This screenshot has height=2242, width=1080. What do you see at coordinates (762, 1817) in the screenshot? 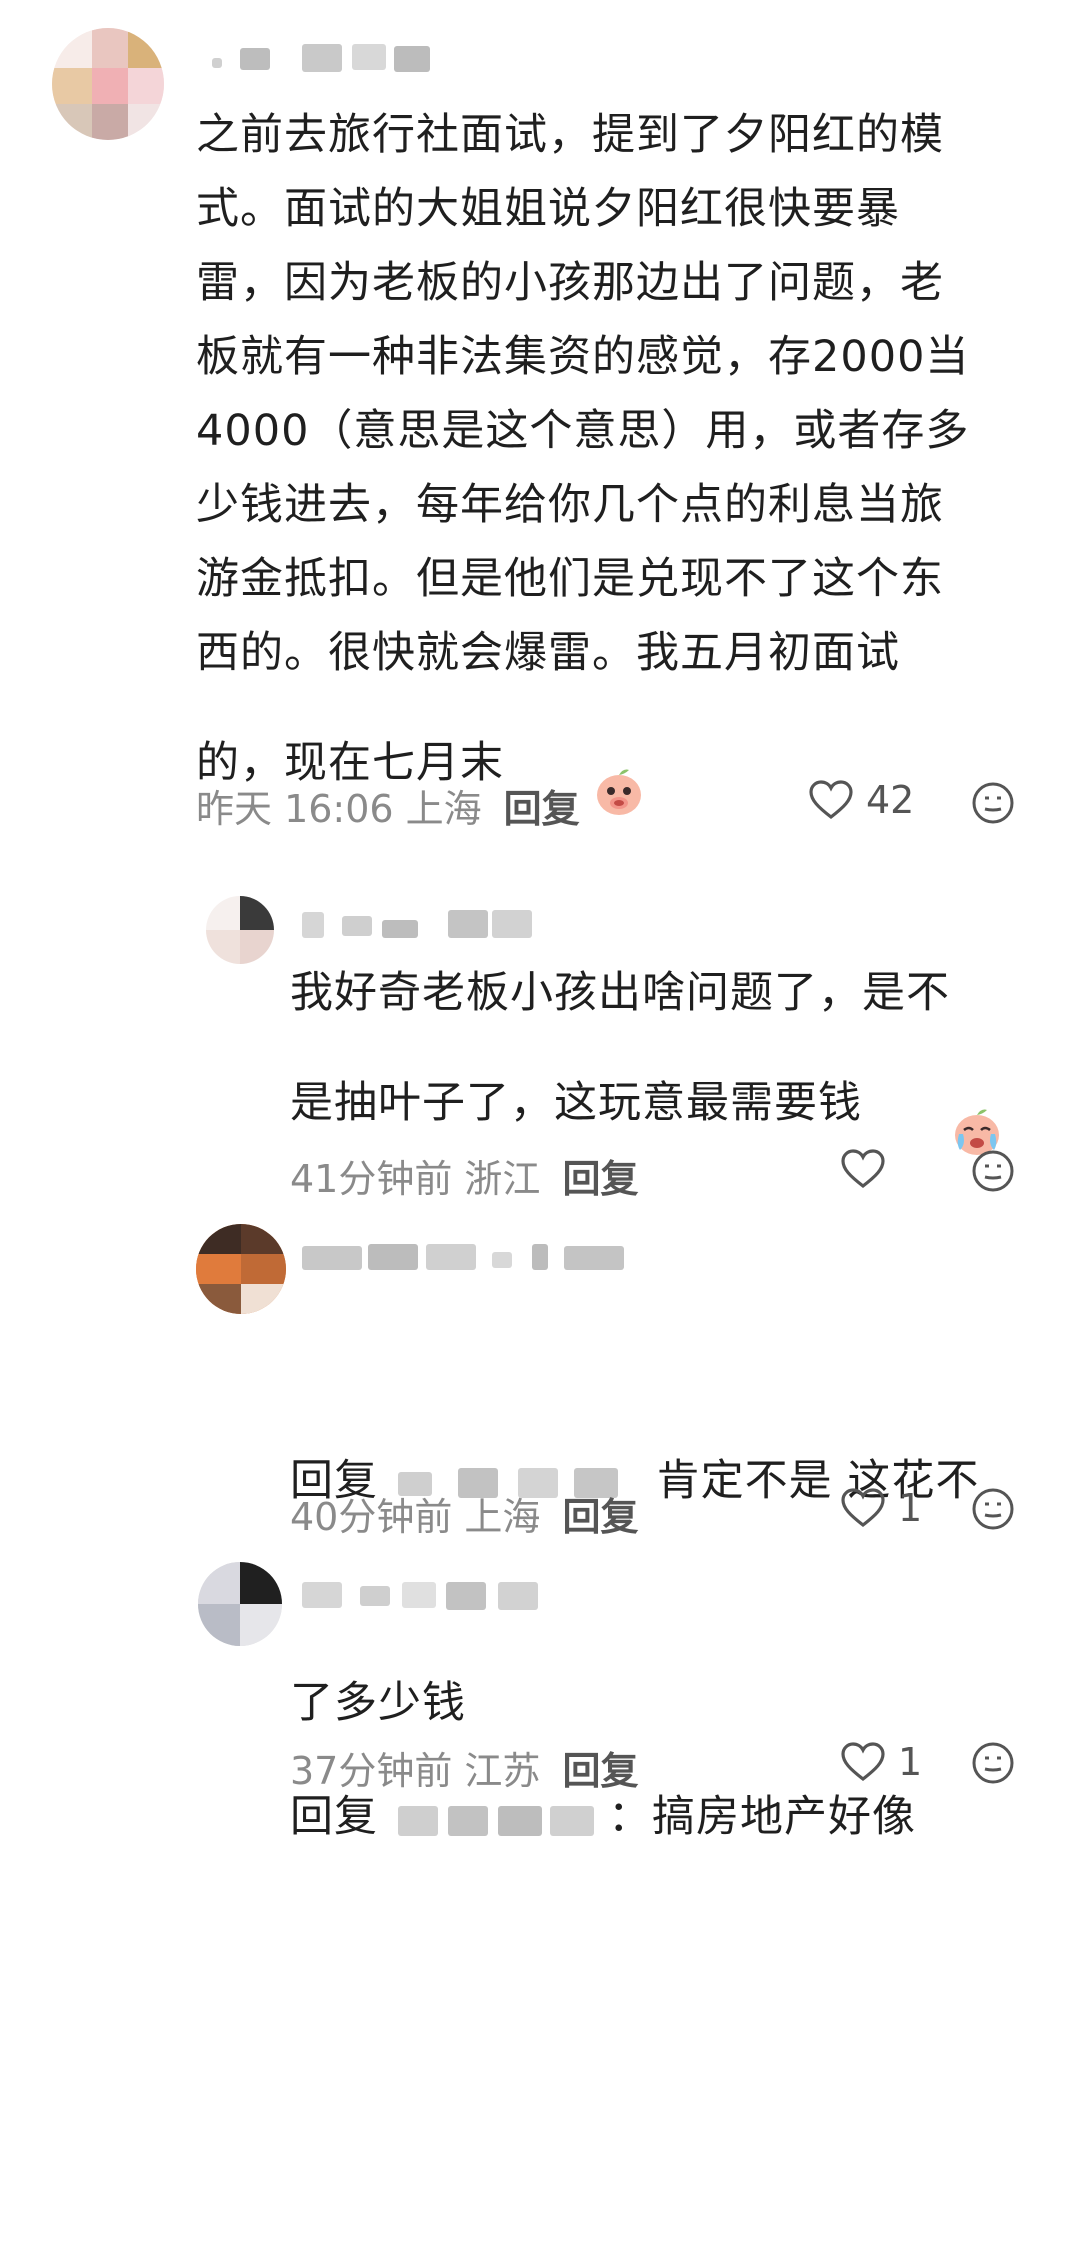
I see `reply-text: ：搞房地产好像` at bounding box center [762, 1817].